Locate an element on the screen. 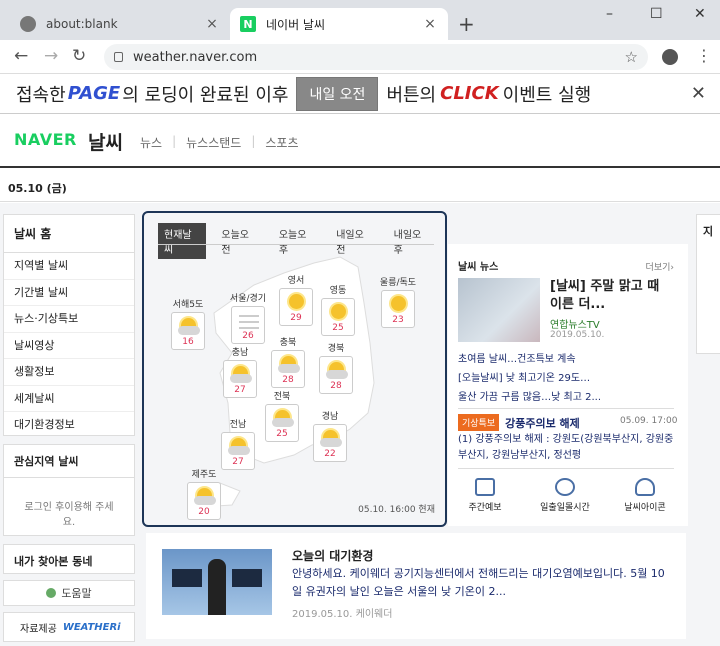 The width and height of the screenshot is (720, 646). weatheri-logo: WEATHERi is located at coordinates (92, 627).